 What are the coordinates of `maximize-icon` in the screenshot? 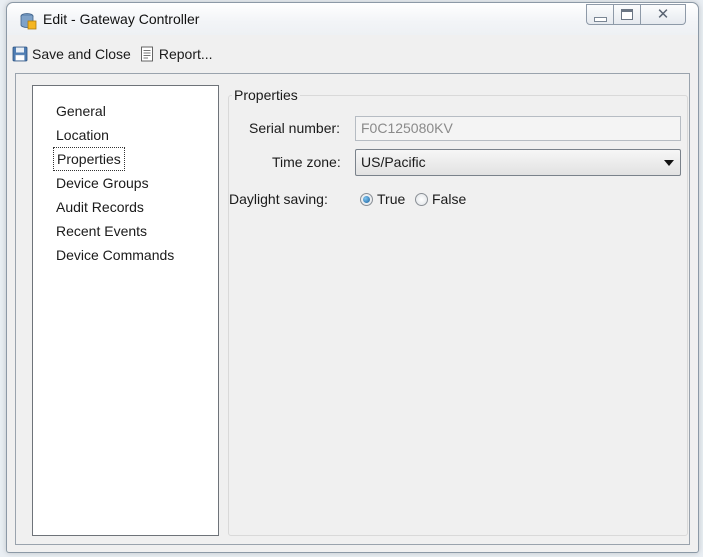 It's located at (627, 14).